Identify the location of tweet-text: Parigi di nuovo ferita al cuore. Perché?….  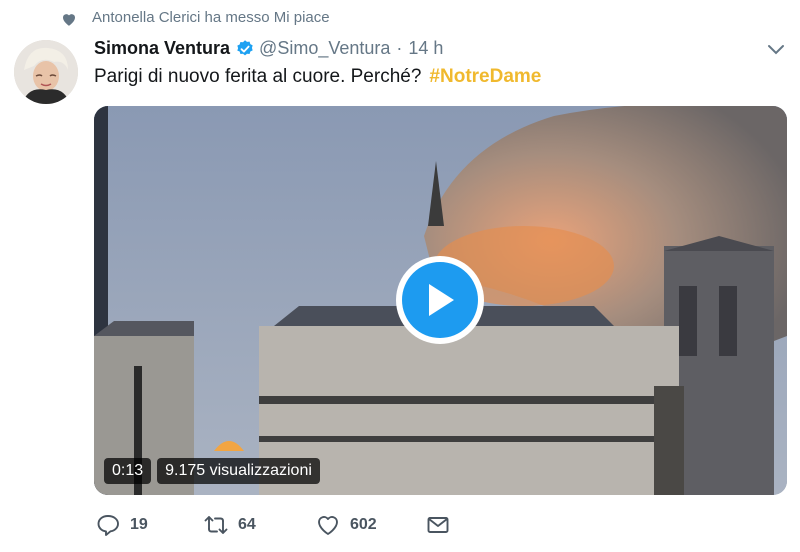
(317, 77).